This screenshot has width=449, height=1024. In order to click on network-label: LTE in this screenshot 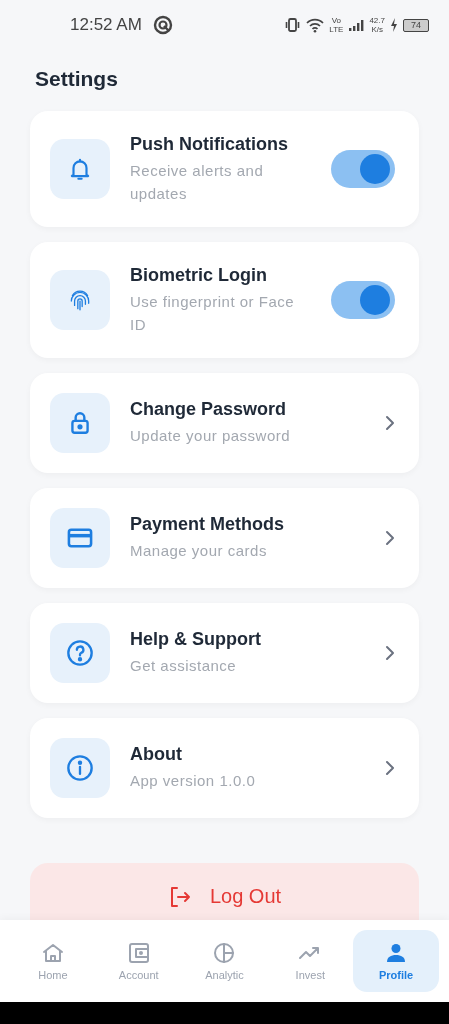, I will do `click(336, 29)`.